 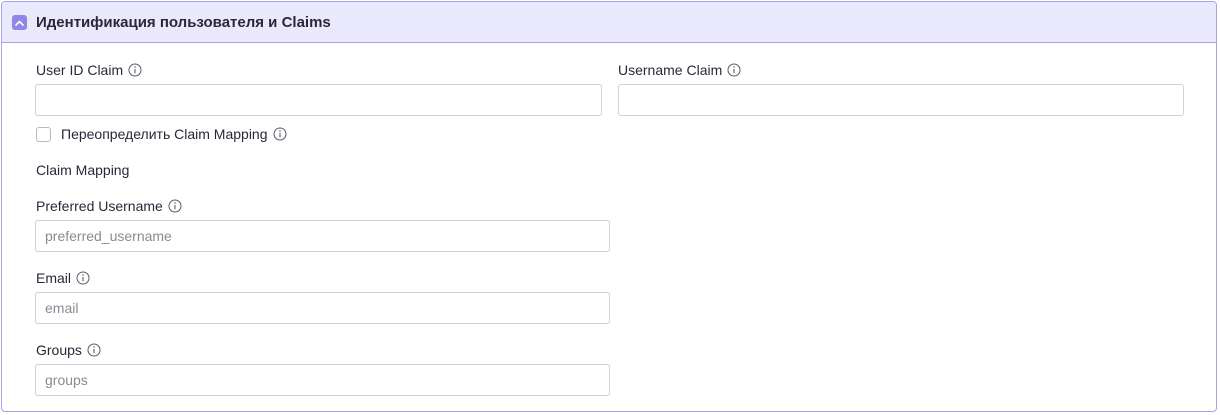 What do you see at coordinates (322, 380) in the screenshot?
I see `groups-input` at bounding box center [322, 380].